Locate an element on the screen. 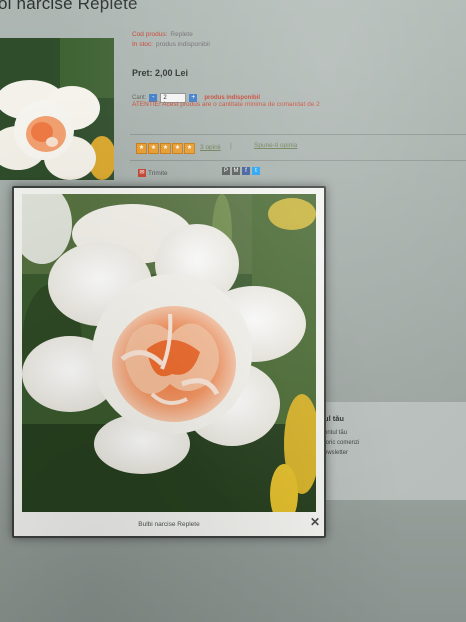 Image resolution: width=466 pixels, height=622 pixels. product-thumbnail is located at coordinates (57, 109).